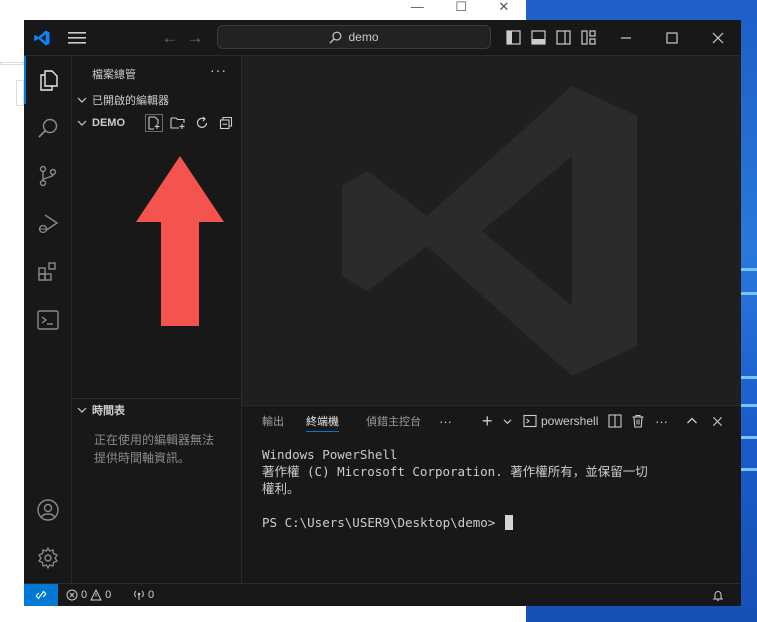 This screenshot has height=622, width=757. Describe the element at coordinates (47, 272) in the screenshot. I see `extensions-icon` at that location.